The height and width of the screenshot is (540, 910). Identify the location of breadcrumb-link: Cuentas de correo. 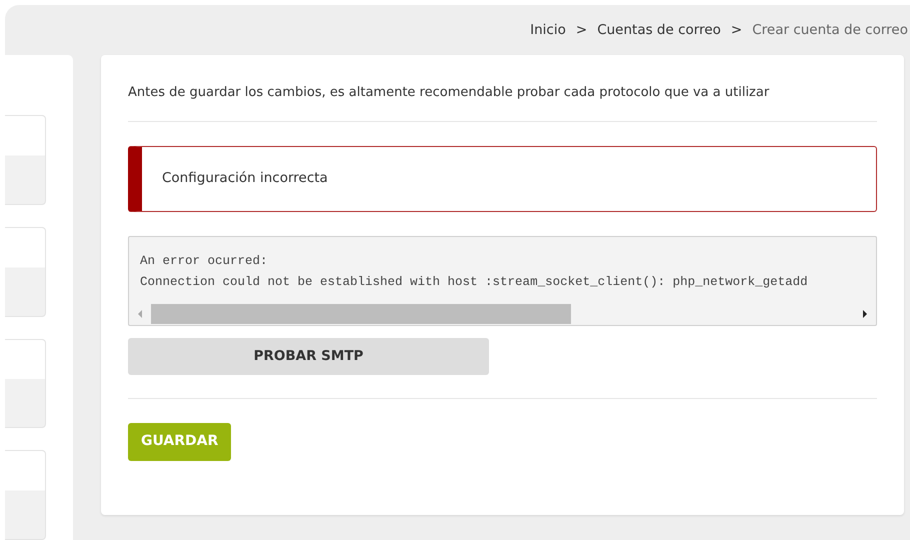
(659, 30).